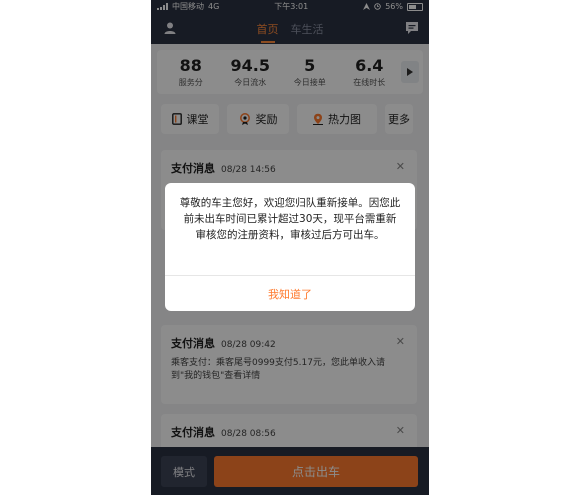 Image resolution: width=580 pixels, height=495 pixels. What do you see at coordinates (290, 293) in the screenshot?
I see `dialog-confirm-button: 我知道了` at bounding box center [290, 293].